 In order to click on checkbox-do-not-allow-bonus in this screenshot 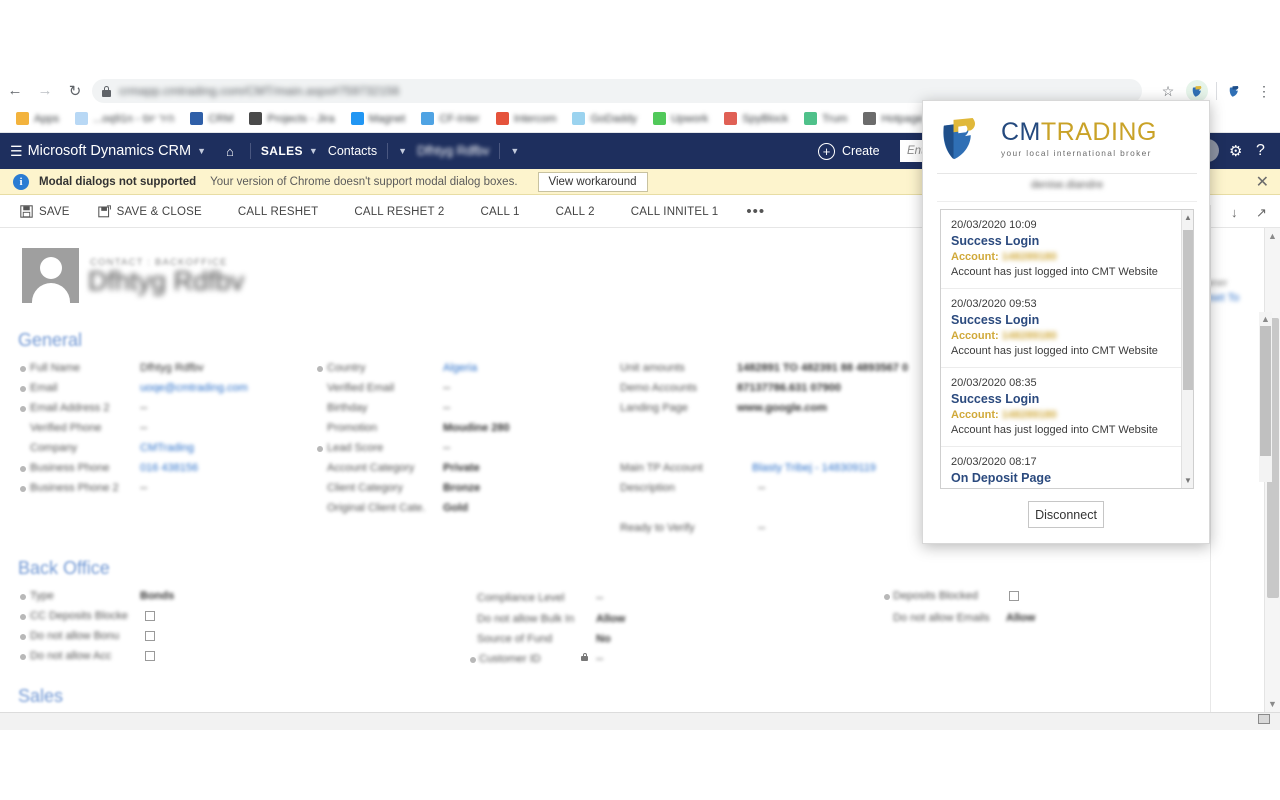, I will do `click(150, 636)`.